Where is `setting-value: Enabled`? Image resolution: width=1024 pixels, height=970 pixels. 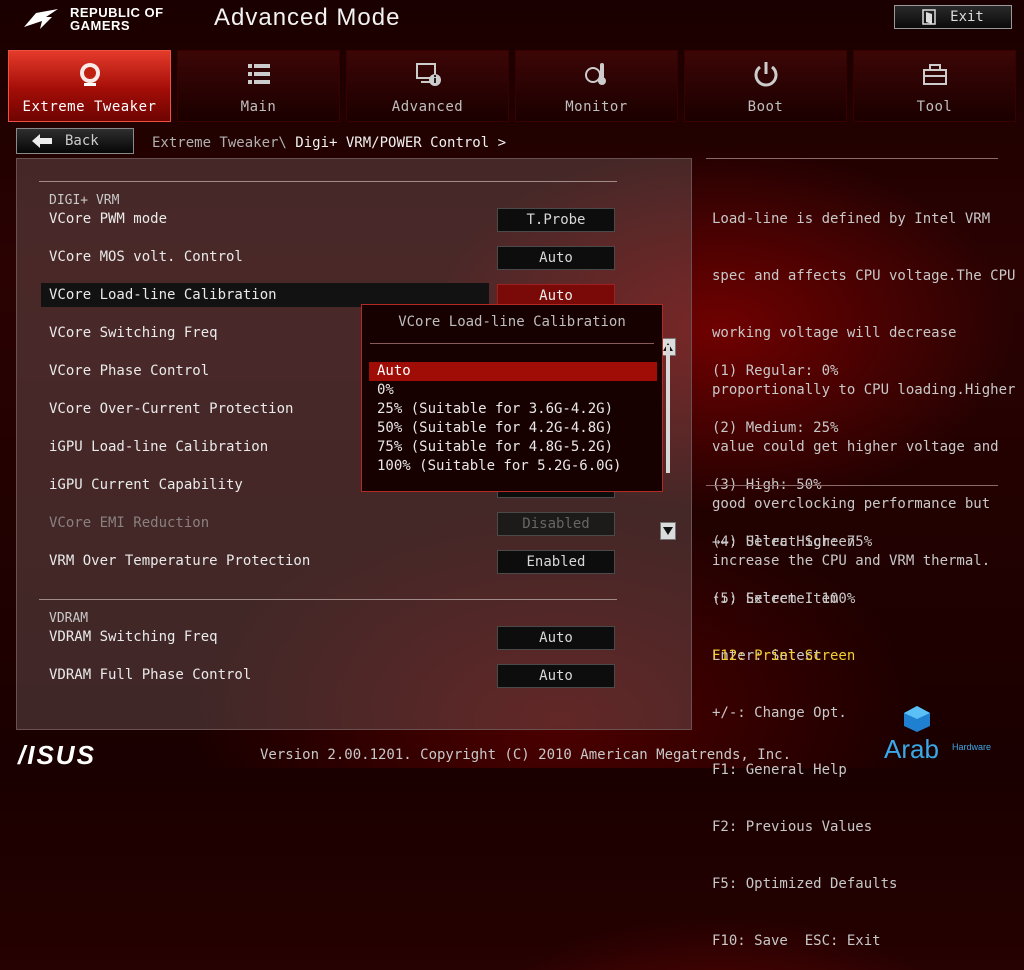
setting-value: Enabled is located at coordinates (556, 562).